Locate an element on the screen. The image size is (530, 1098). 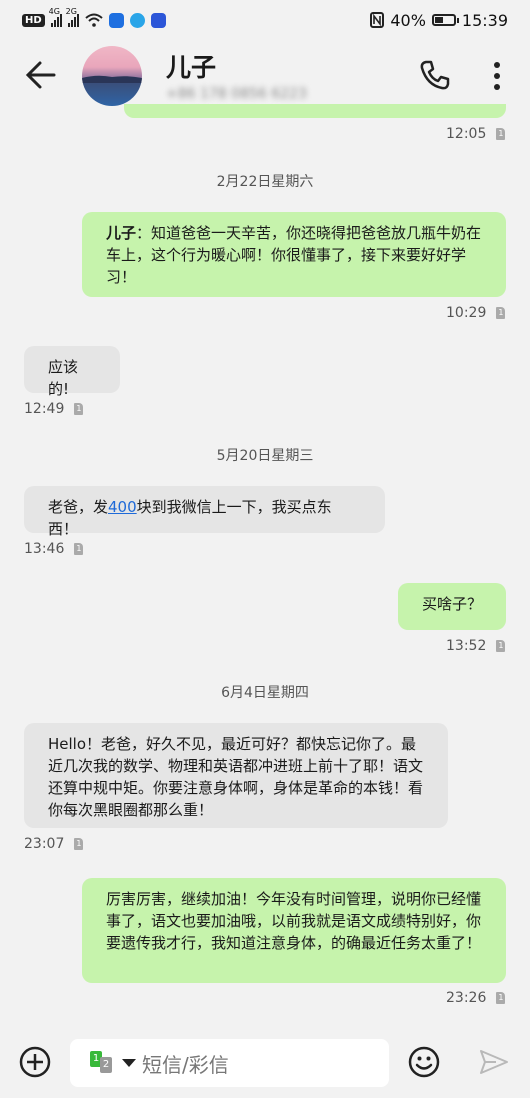
message-bubble-outgoing-partial is located at coordinates (315, 111).